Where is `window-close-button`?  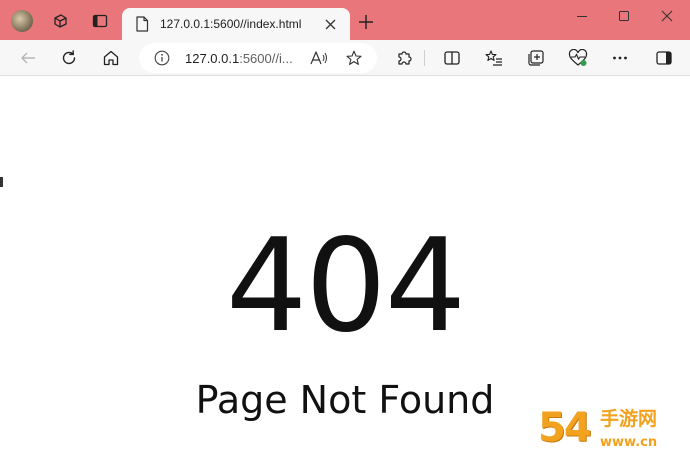 window-close-button is located at coordinates (667, 16).